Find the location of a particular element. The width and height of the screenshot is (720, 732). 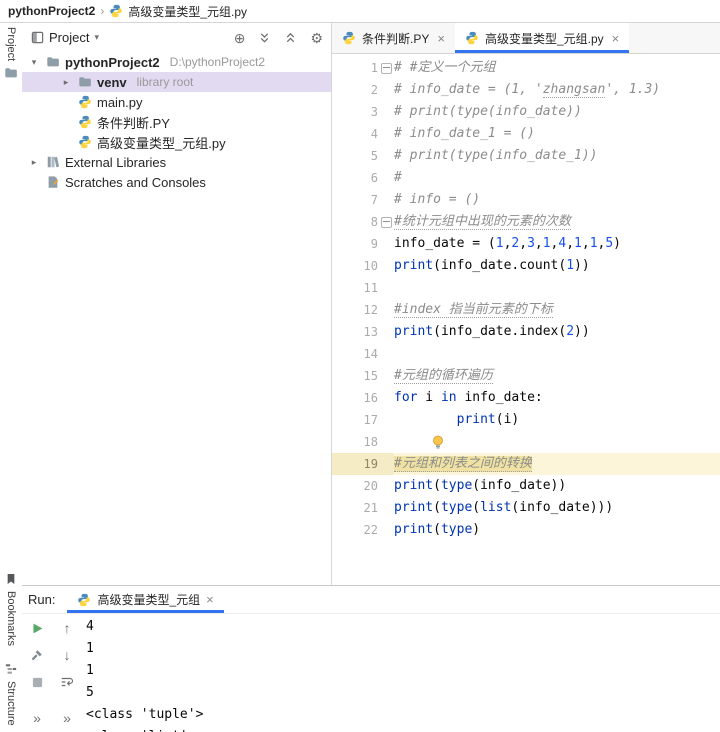

code-line: 21 print(type(list(info_date))) is located at coordinates (526, 508).